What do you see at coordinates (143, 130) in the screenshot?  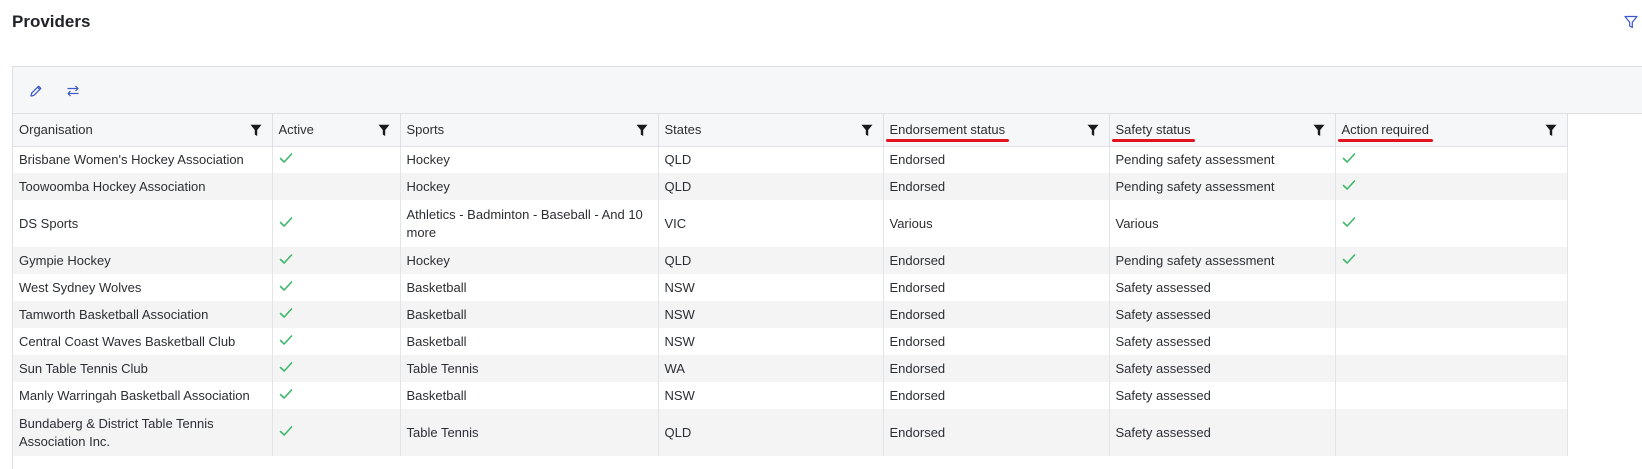 I see `column-header-organisation: Organisation` at bounding box center [143, 130].